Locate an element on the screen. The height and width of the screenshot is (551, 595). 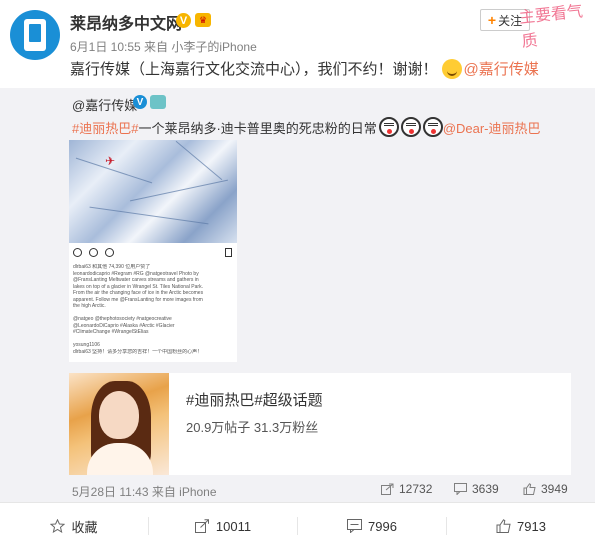
repost-author: @嘉行传媒 is located at coordinates (104, 104).